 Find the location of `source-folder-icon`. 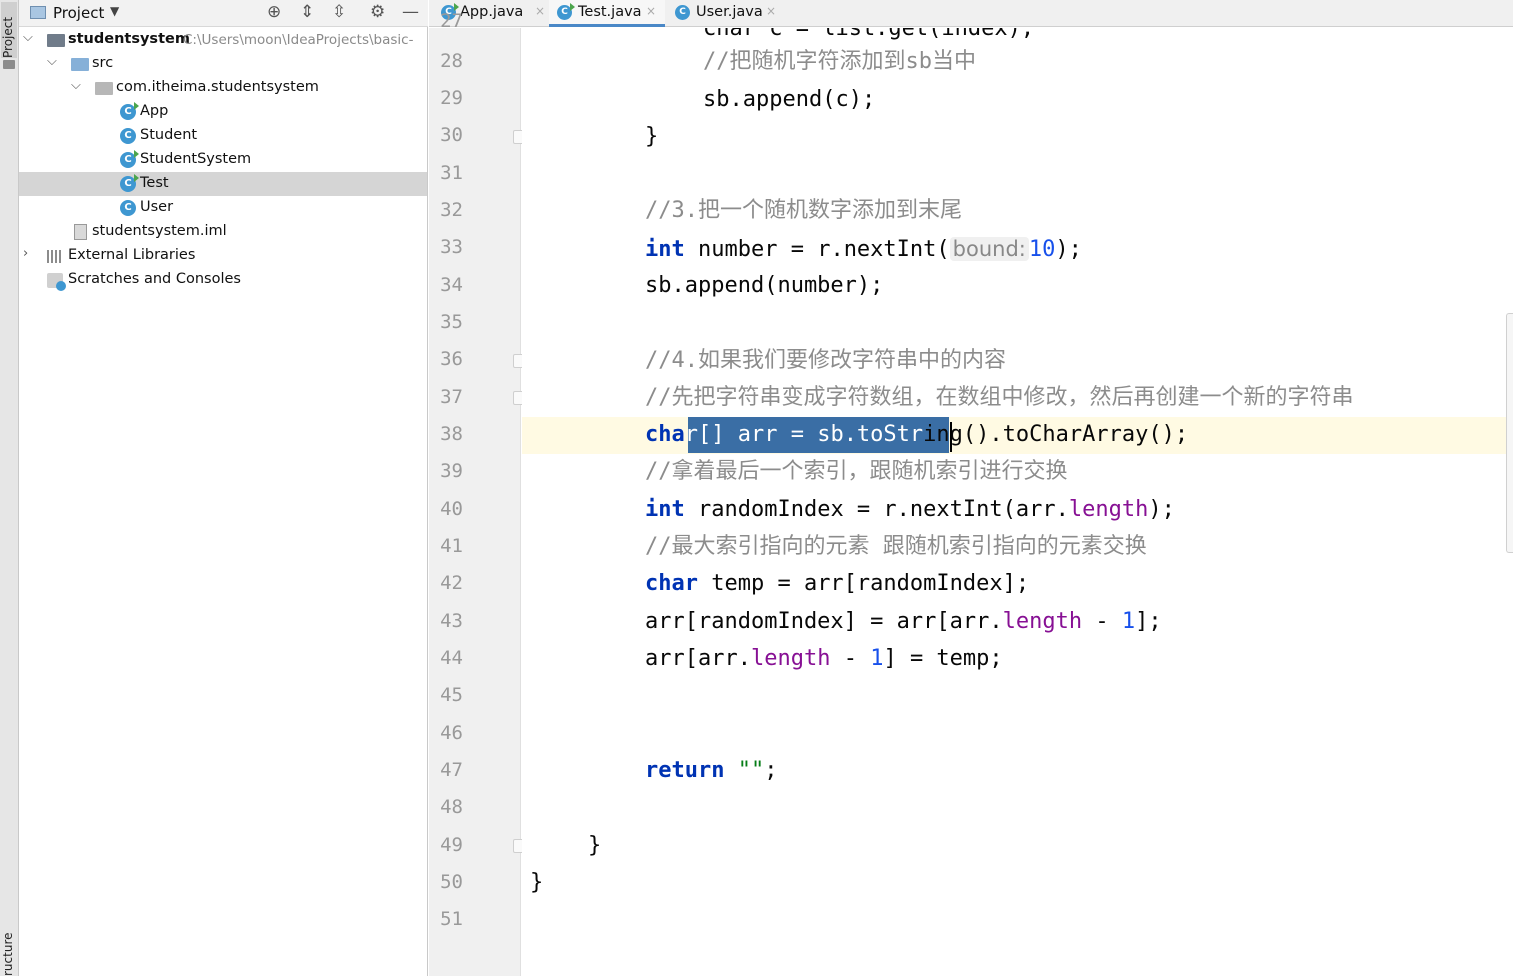

source-folder-icon is located at coordinates (80, 64).